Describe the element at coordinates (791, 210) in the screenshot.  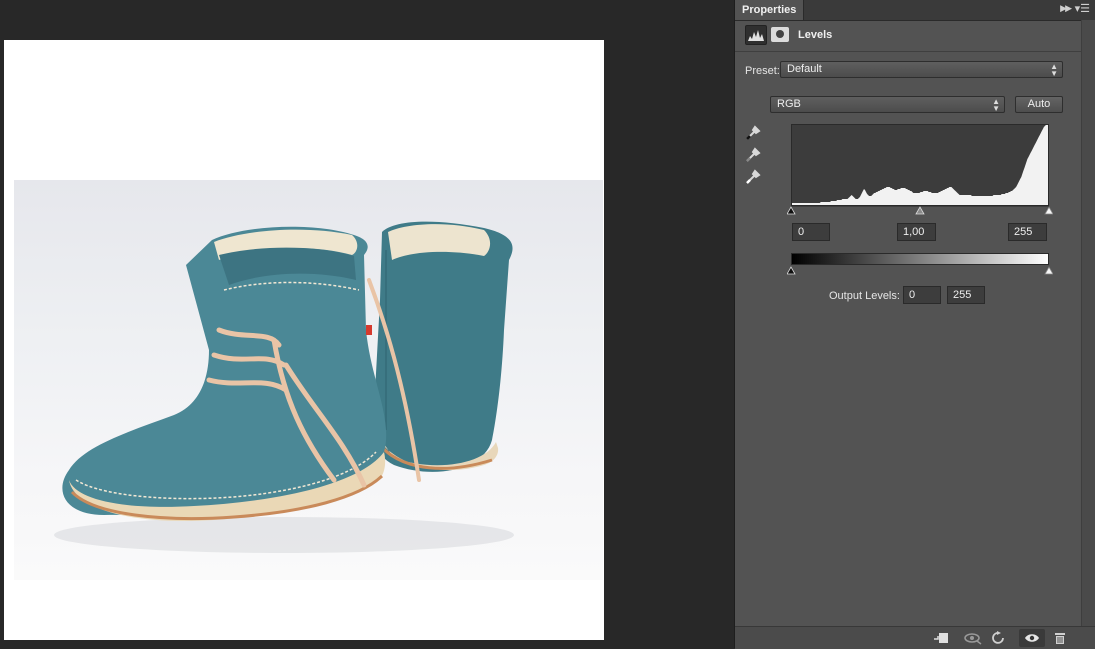
I see `input-black-point-handle` at that location.